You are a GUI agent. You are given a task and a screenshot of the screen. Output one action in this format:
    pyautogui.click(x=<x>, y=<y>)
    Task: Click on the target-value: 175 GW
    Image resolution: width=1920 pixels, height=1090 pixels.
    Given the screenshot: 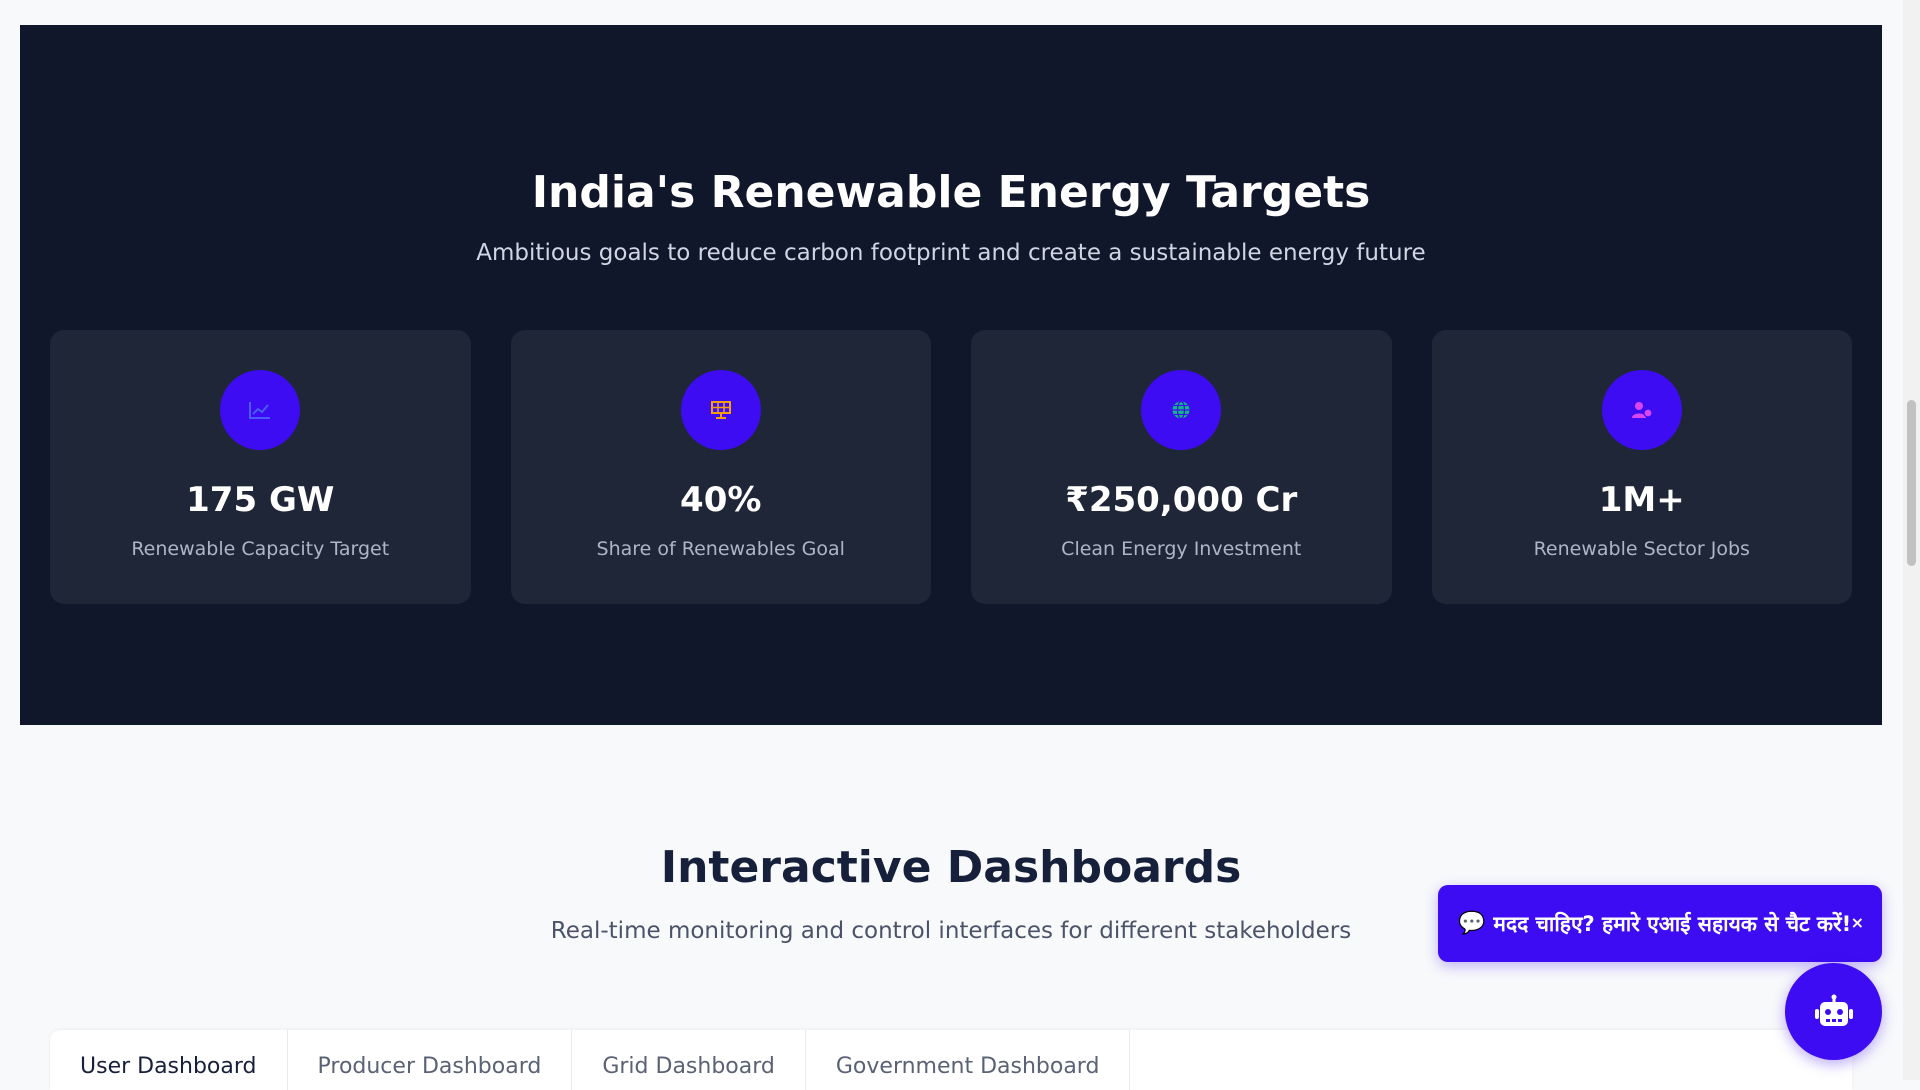 What is the action you would take?
    pyautogui.click(x=260, y=500)
    